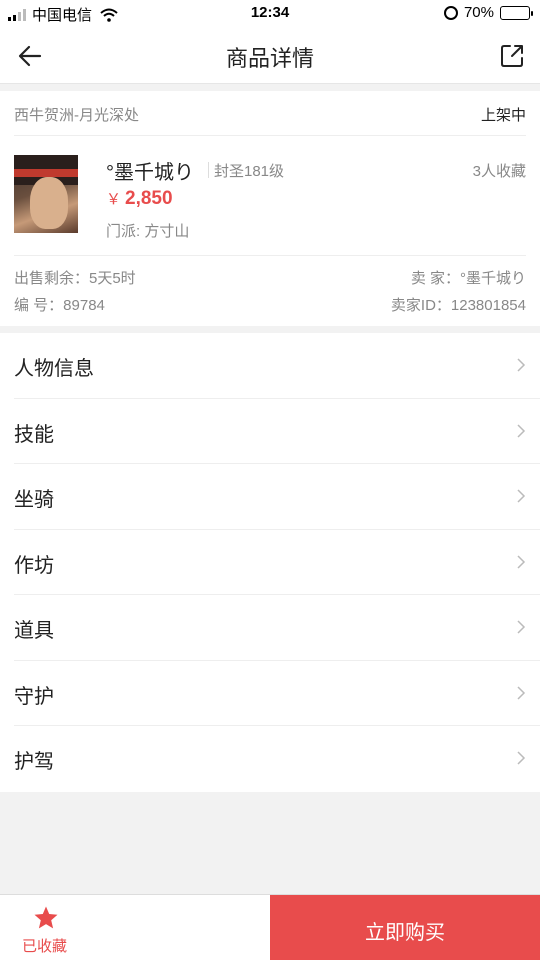 Image resolution: width=540 pixels, height=960 pixels. Describe the element at coordinates (45, 946) in the screenshot. I see `favorite-label: 已收藏` at that location.